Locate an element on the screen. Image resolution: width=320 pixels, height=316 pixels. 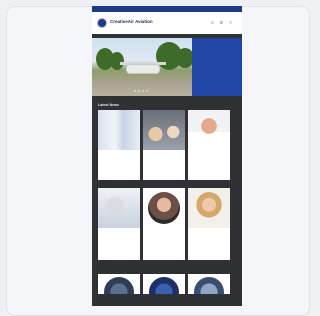
aircraft-image is located at coordinates (143, 69).